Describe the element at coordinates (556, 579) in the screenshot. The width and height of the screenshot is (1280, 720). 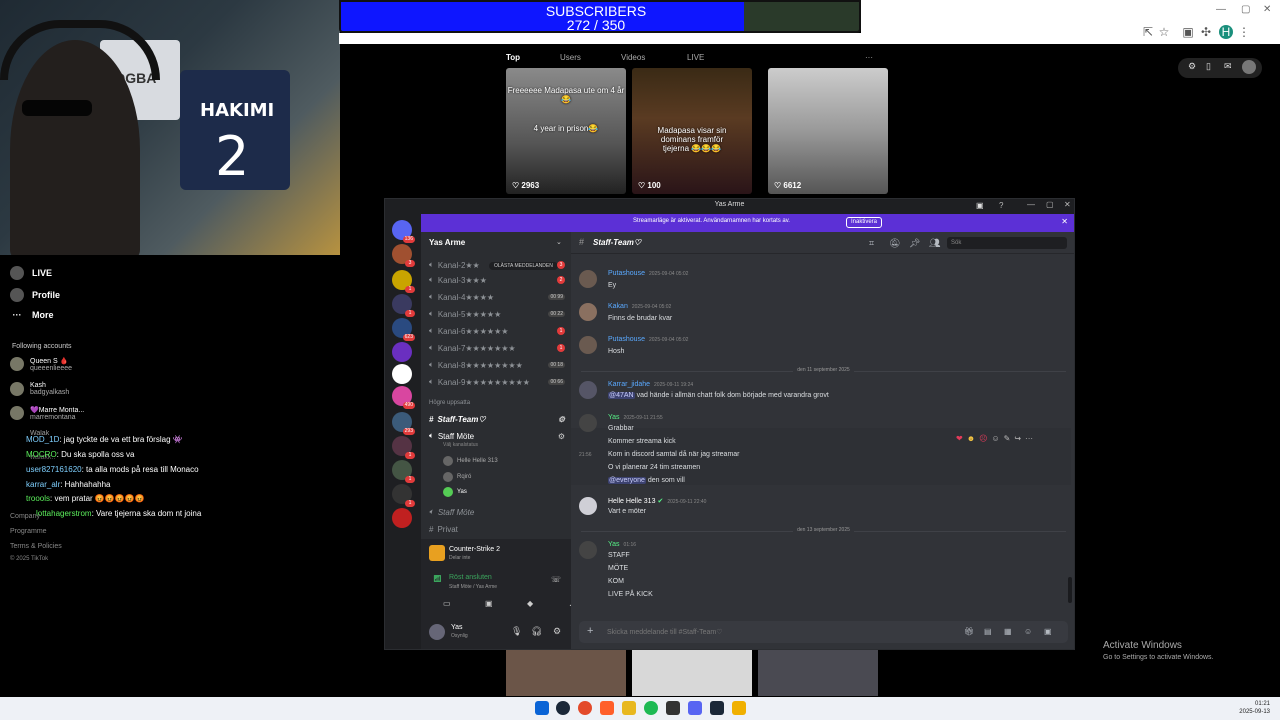
I see `disconnect-icon: ☏` at that location.